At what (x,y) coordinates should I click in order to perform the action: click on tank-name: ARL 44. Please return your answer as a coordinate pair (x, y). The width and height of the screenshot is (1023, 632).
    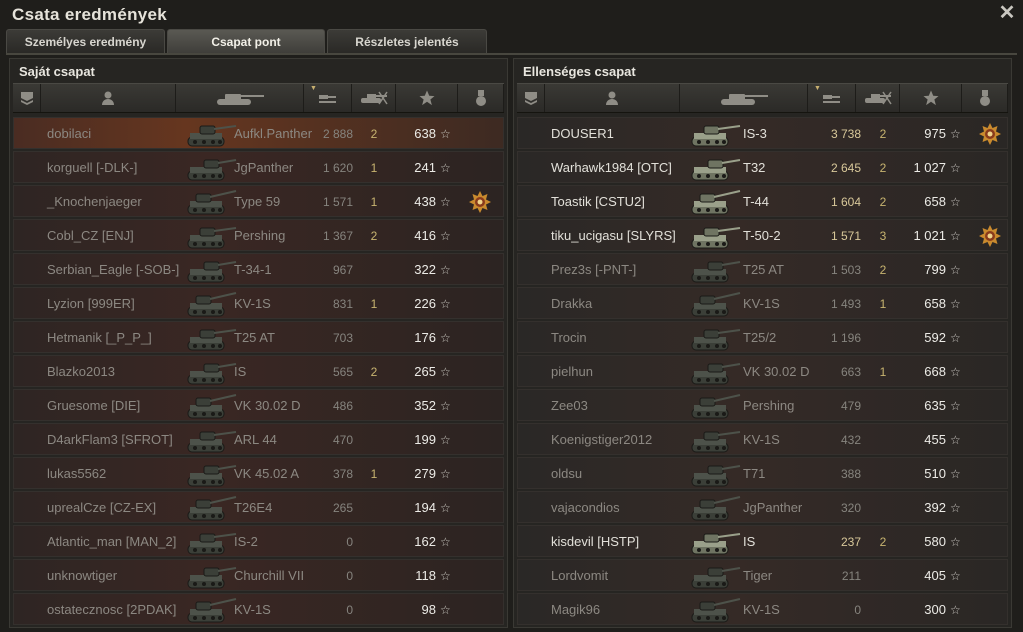
    Looking at the image, I should click on (255, 439).